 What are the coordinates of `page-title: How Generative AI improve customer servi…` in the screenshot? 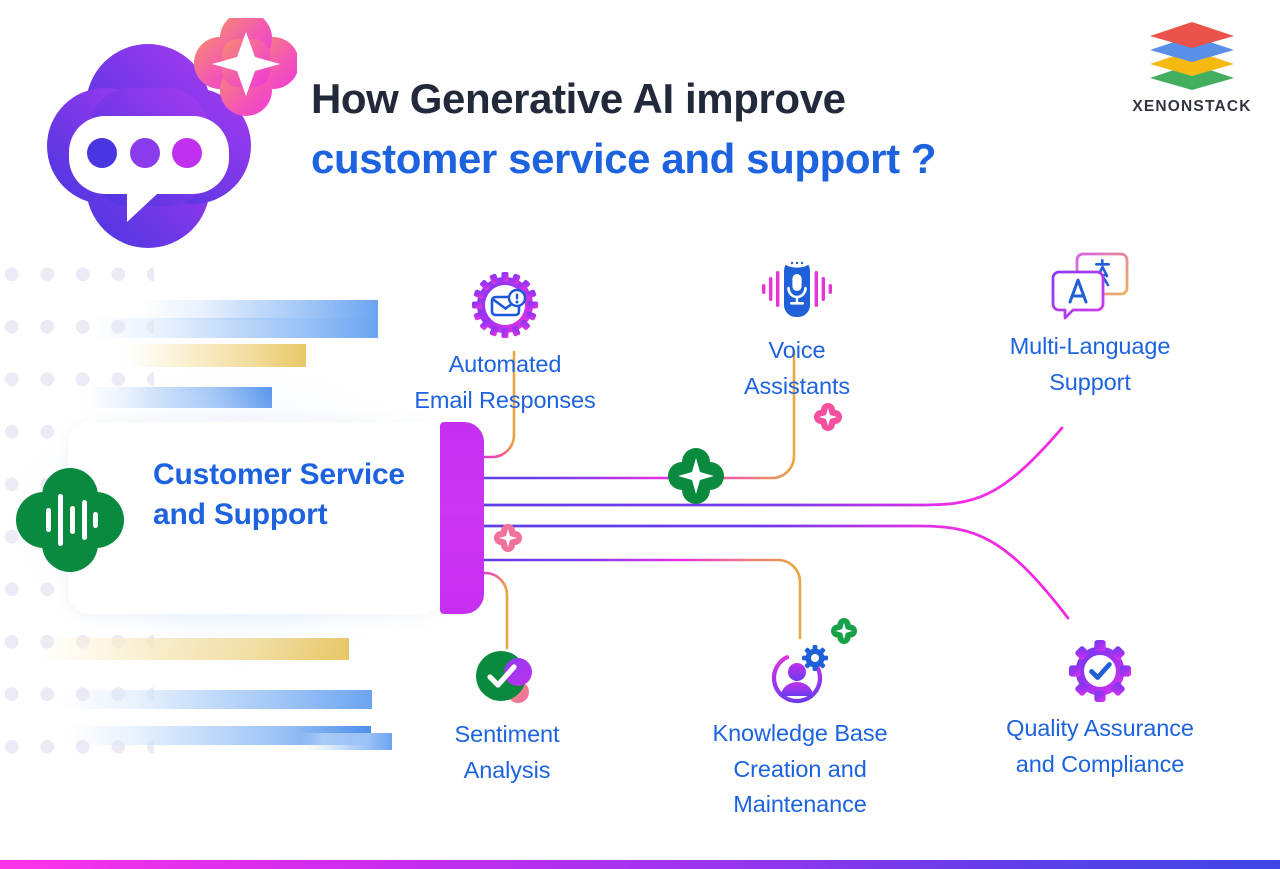 It's located at (624, 128).